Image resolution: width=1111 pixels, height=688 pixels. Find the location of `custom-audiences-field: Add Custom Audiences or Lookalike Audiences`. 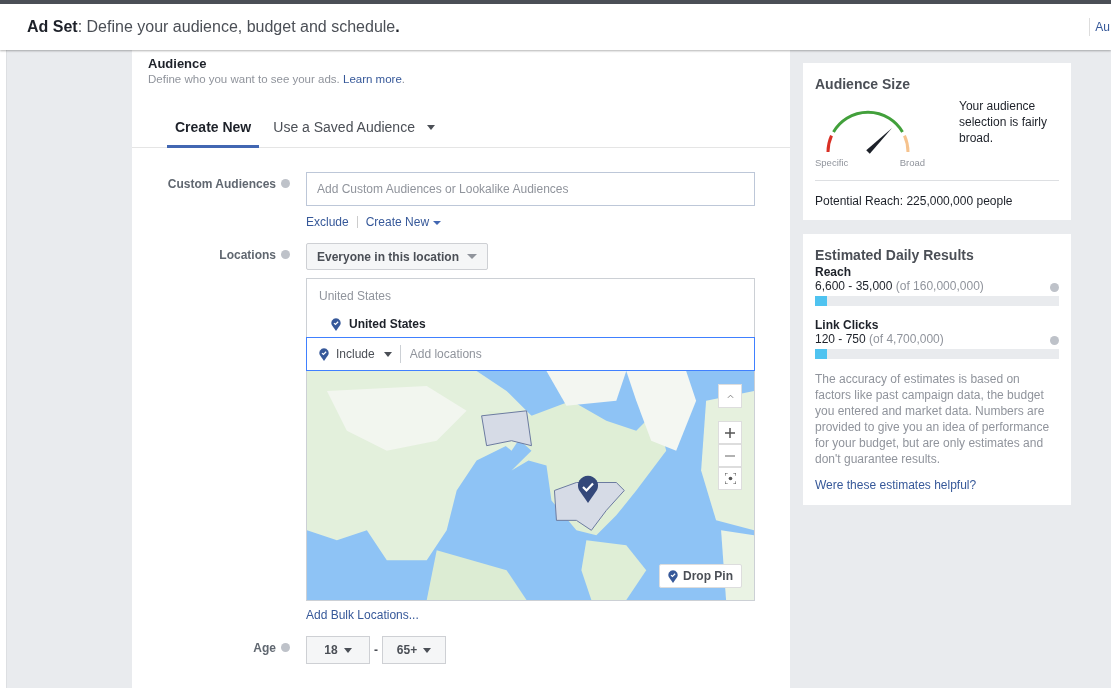

custom-audiences-field: Add Custom Audiences or Lookalike Audiences is located at coordinates (530, 189).